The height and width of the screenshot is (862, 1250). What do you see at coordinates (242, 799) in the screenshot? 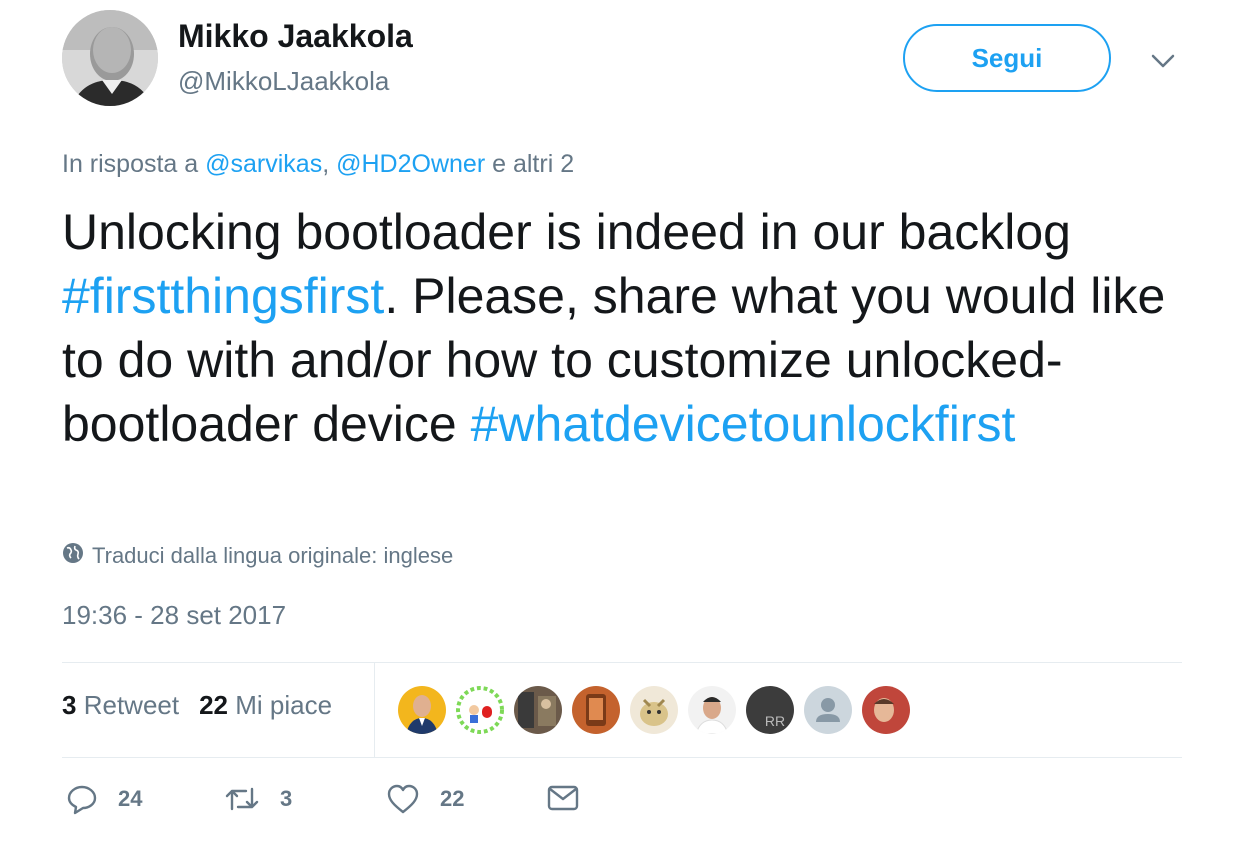
I see `retweet-icon` at bounding box center [242, 799].